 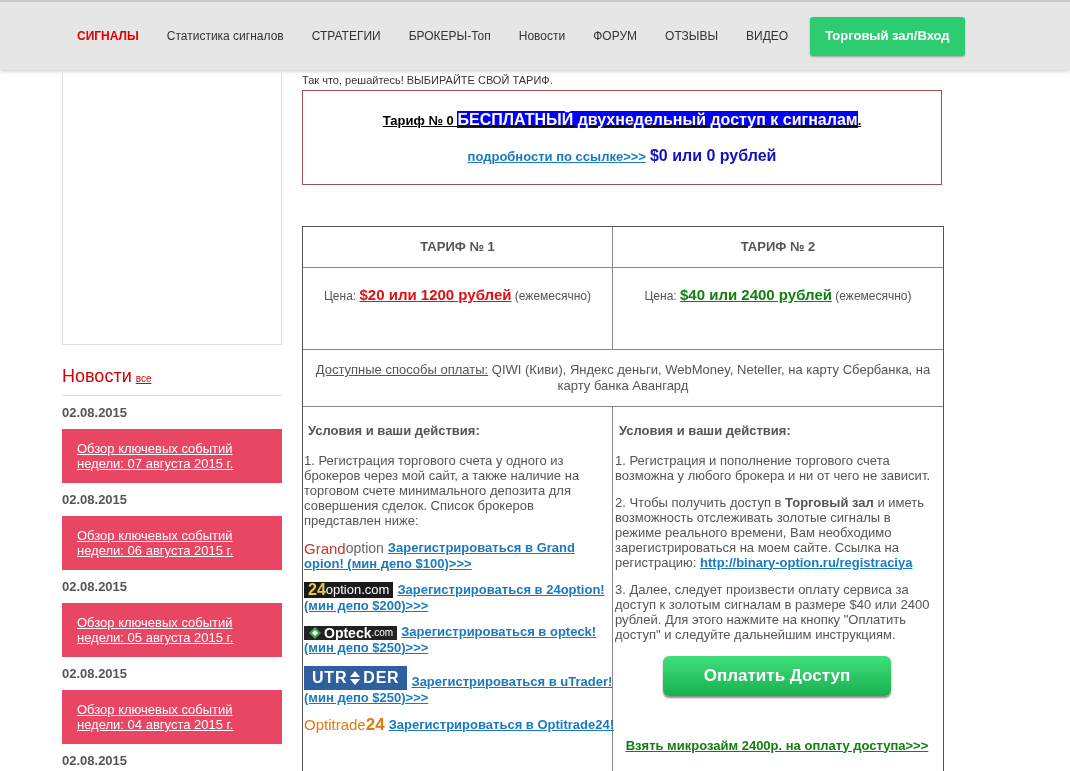 I want to click on broker-link: Зарегистрироваться в Grand, so click(x=481, y=547).